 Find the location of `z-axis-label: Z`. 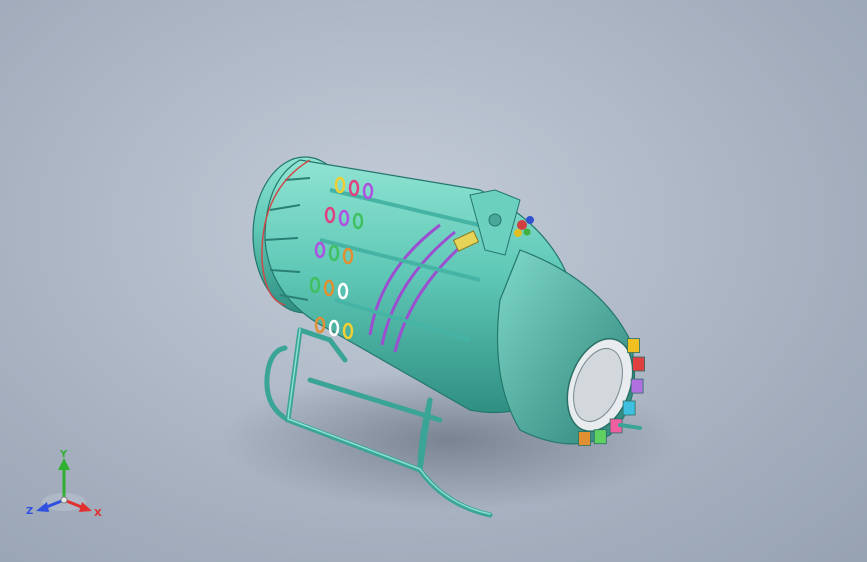

z-axis-label: Z is located at coordinates (29, 511).